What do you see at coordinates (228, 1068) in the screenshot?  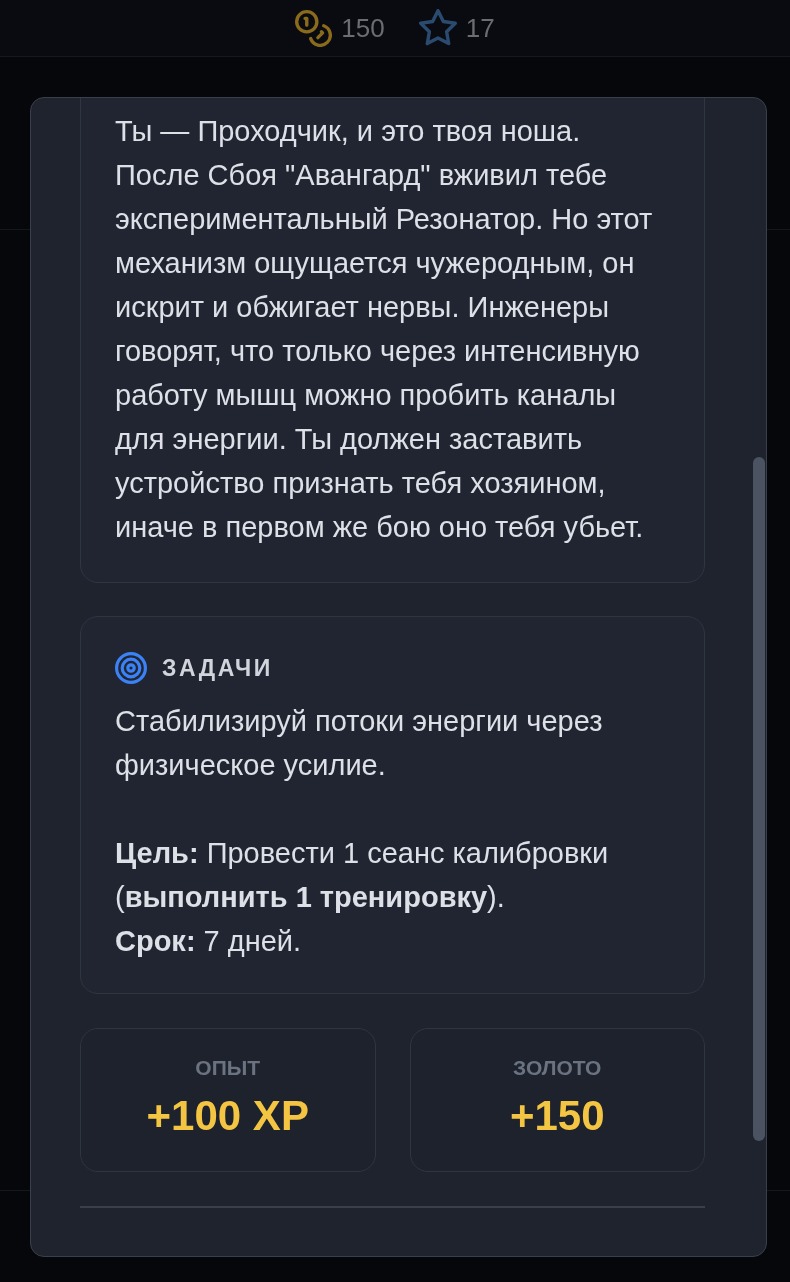 I see `reward-label: ОПЫТ` at bounding box center [228, 1068].